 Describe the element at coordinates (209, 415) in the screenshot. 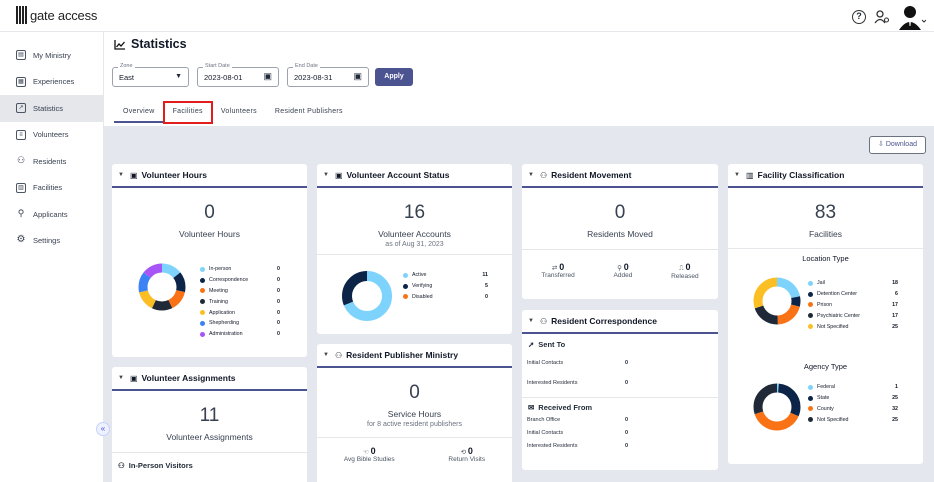

I see `volunteer-assignments-value: 11` at that location.